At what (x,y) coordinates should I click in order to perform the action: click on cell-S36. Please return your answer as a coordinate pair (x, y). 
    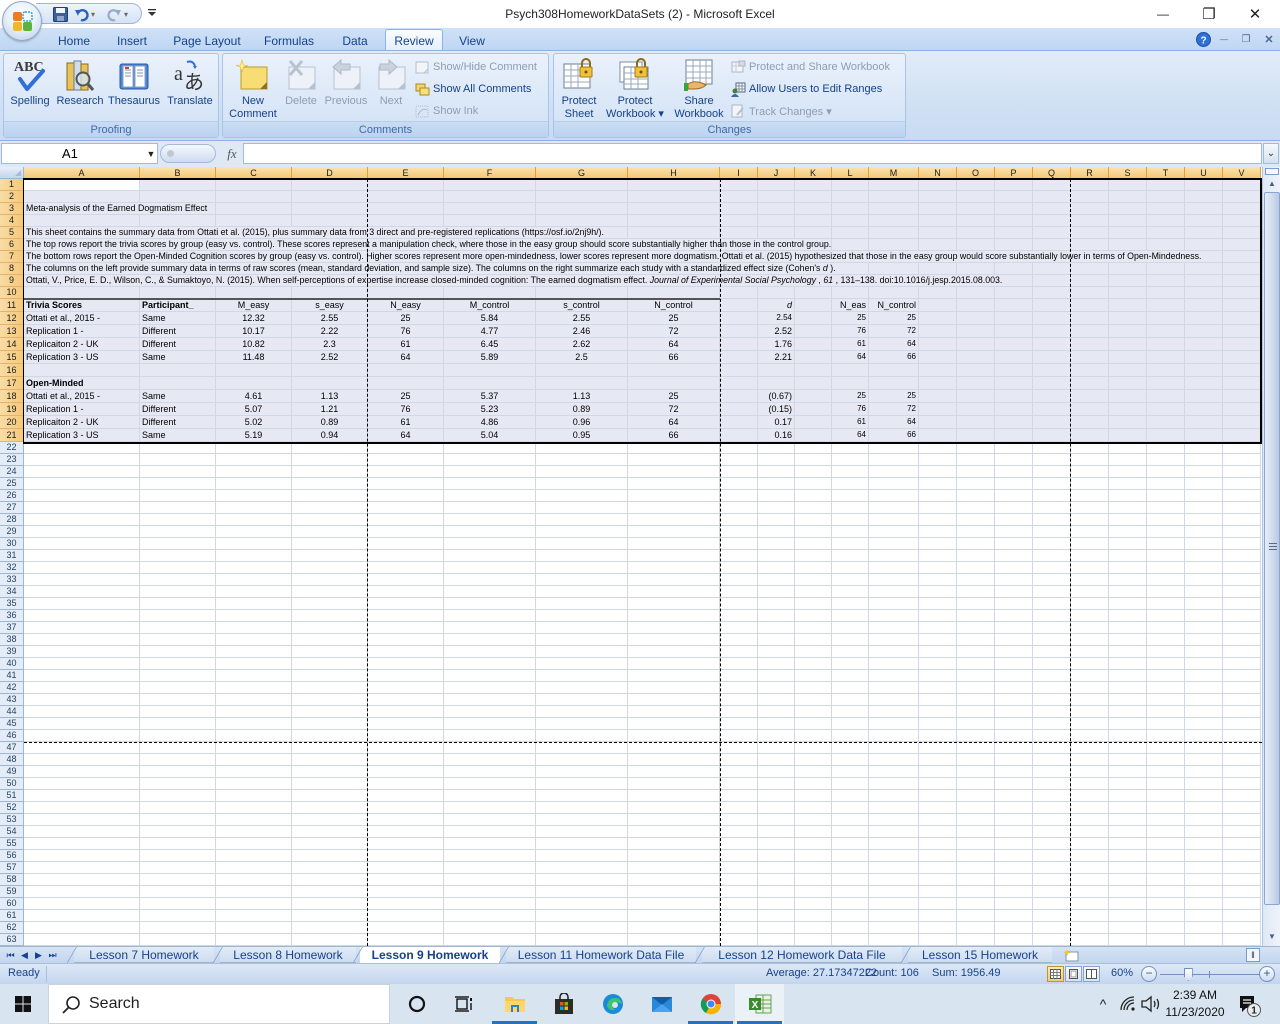
    Looking at the image, I should click on (1128, 616).